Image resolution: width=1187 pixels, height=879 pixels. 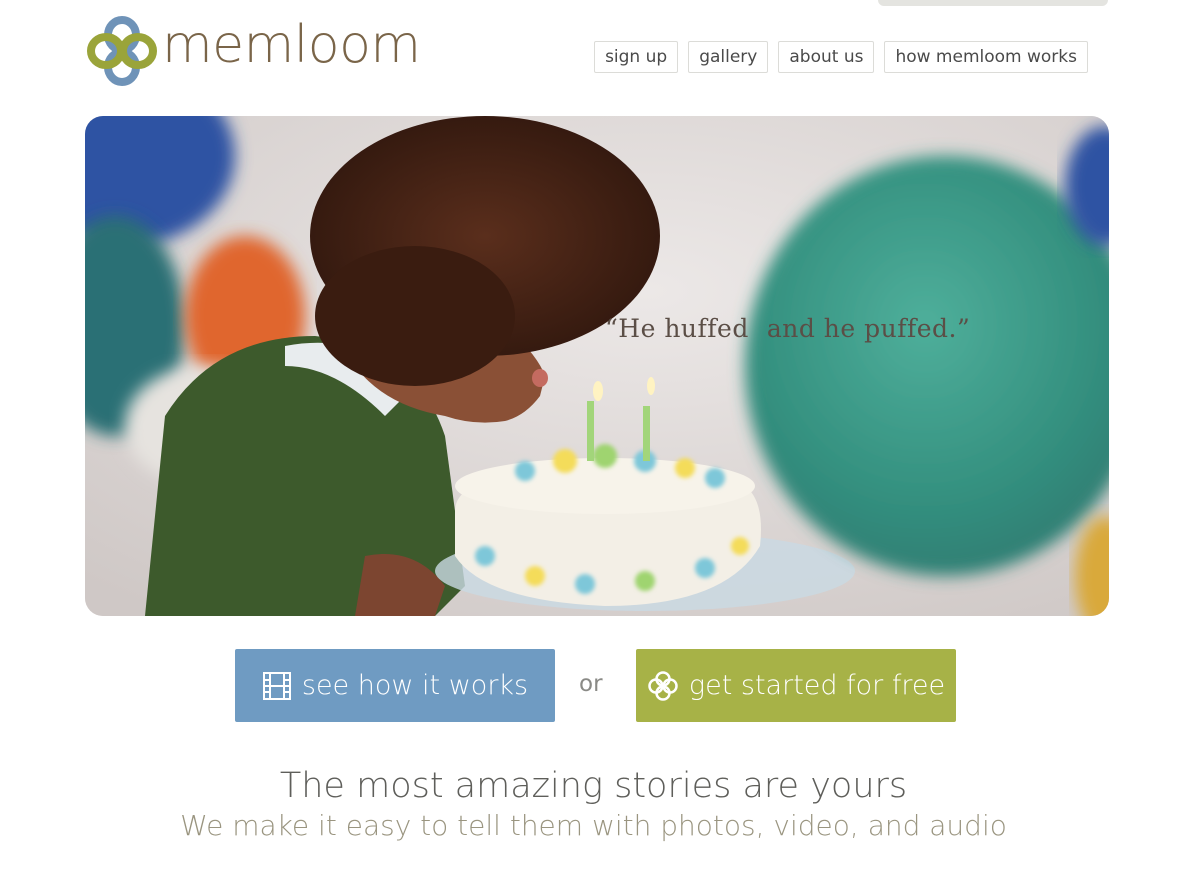 I want to click on memloom-logo: memloom, so click(x=253, y=51).